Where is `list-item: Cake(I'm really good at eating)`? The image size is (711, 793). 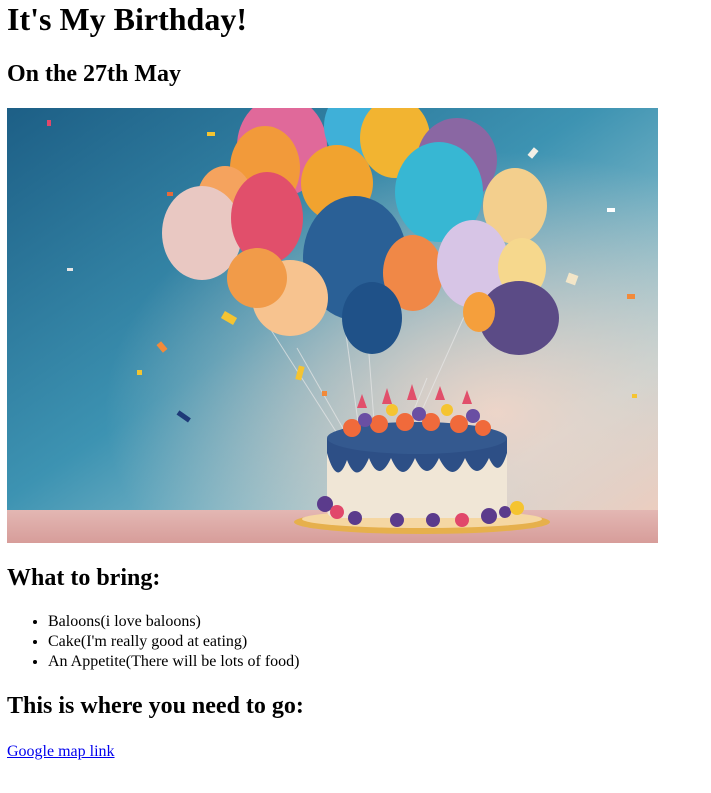
list-item: Cake(I'm really good at eating) is located at coordinates (174, 642).